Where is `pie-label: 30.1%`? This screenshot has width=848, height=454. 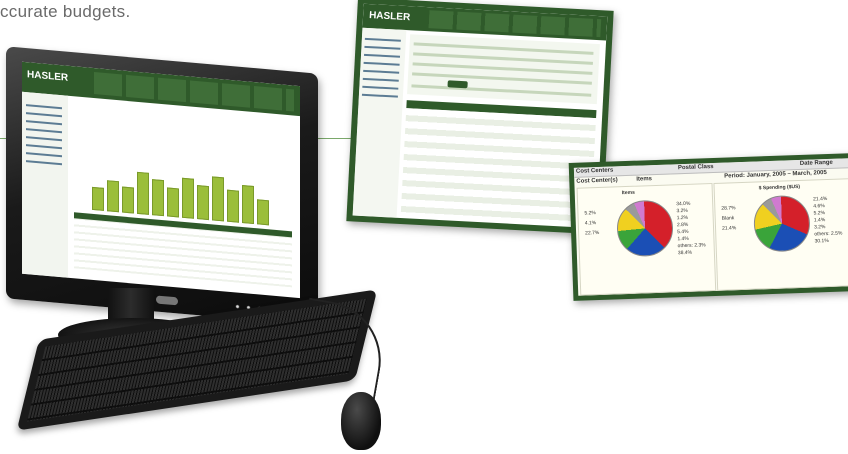 pie-label: 30.1% is located at coordinates (821, 241).